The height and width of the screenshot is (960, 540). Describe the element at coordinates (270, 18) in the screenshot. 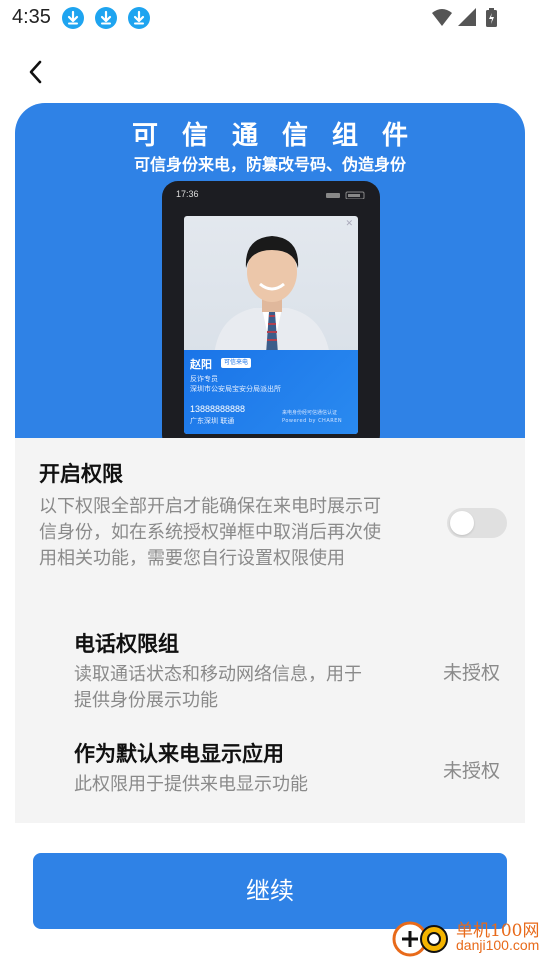

I see `status-bar: 4:35` at that location.